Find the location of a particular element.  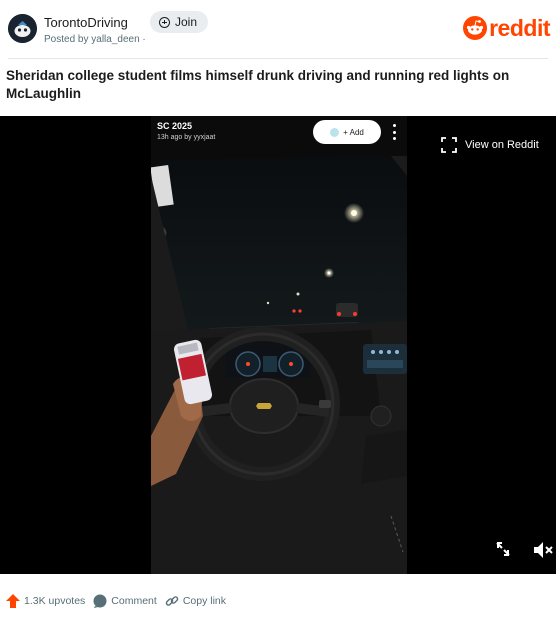

add-button: + Add is located at coordinates (347, 132).